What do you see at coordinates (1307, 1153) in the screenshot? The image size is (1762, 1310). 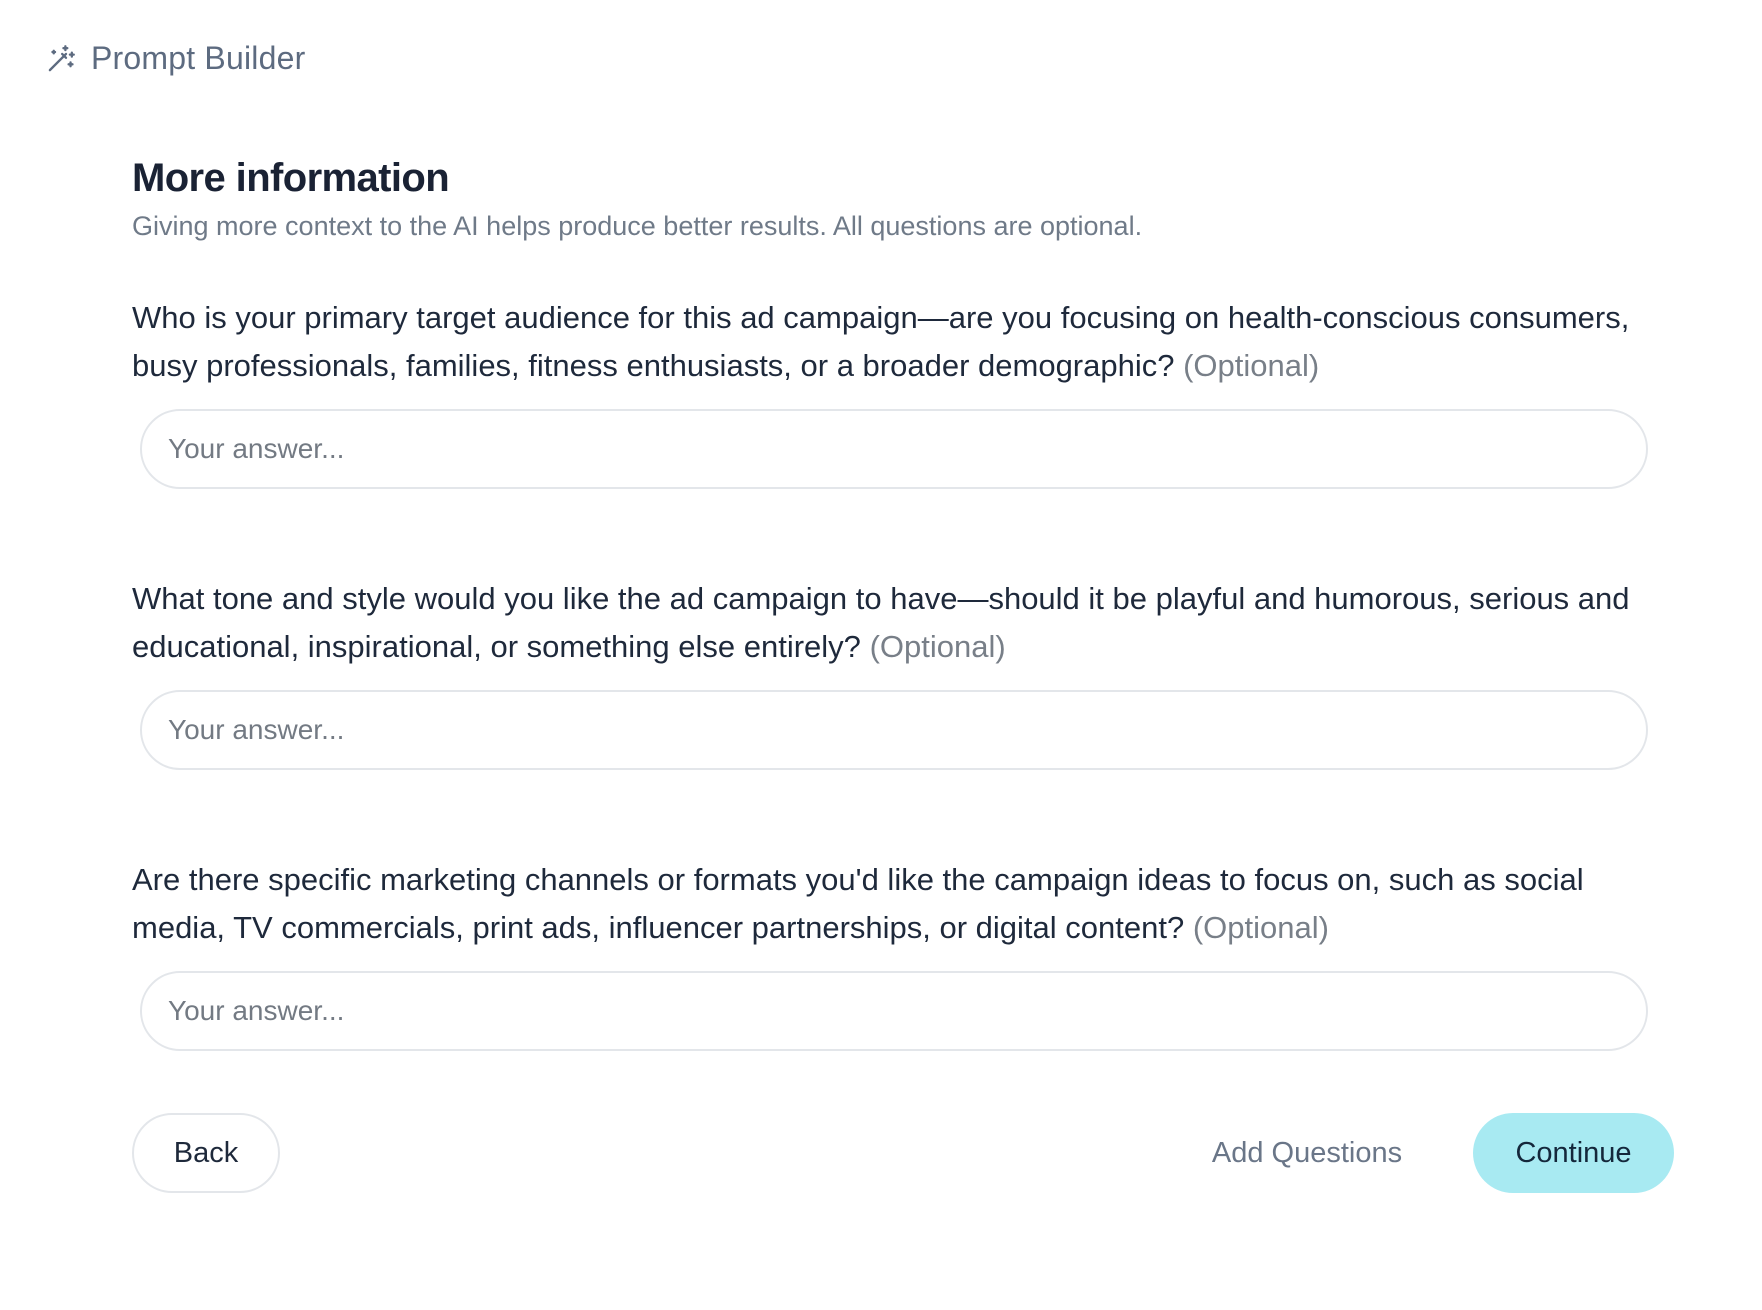 I see `add-questions-button: Add Questions` at bounding box center [1307, 1153].